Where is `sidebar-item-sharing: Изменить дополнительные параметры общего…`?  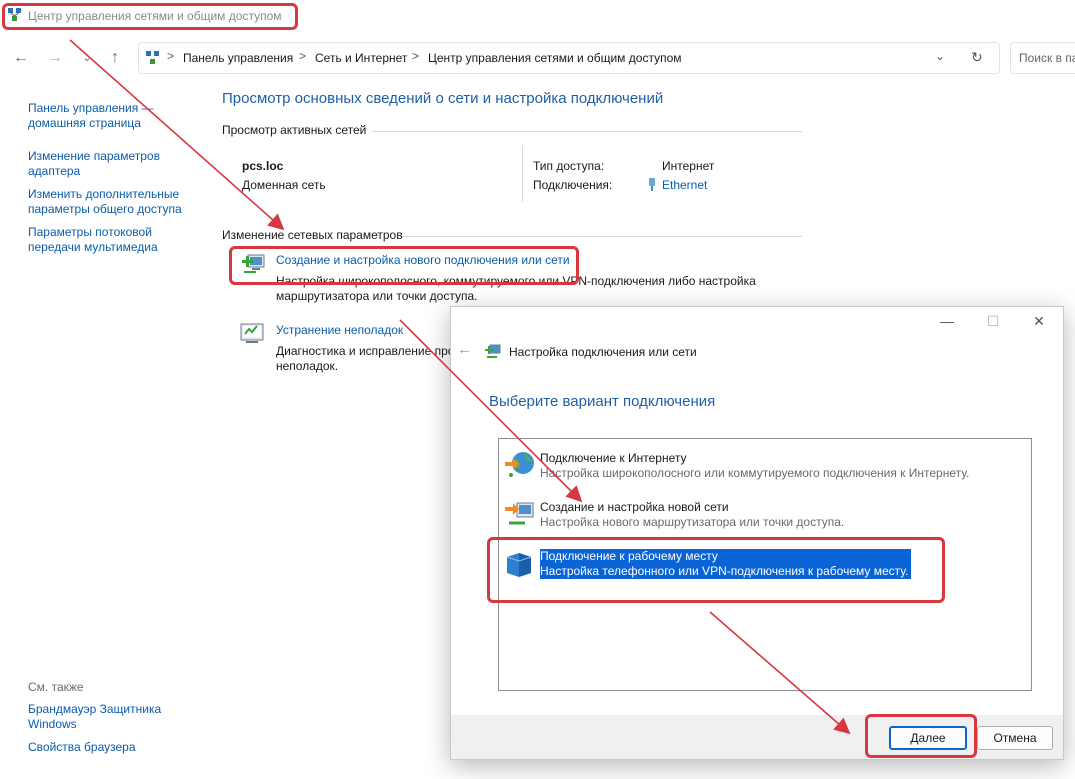
sidebar-item-sharing: Изменить дополнительные параметры общего… is located at coordinates (108, 202).